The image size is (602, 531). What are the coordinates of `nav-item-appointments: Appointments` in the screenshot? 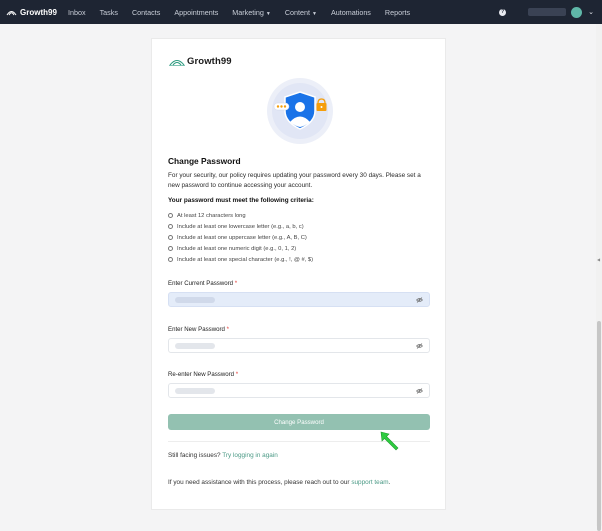 It's located at (196, 12).